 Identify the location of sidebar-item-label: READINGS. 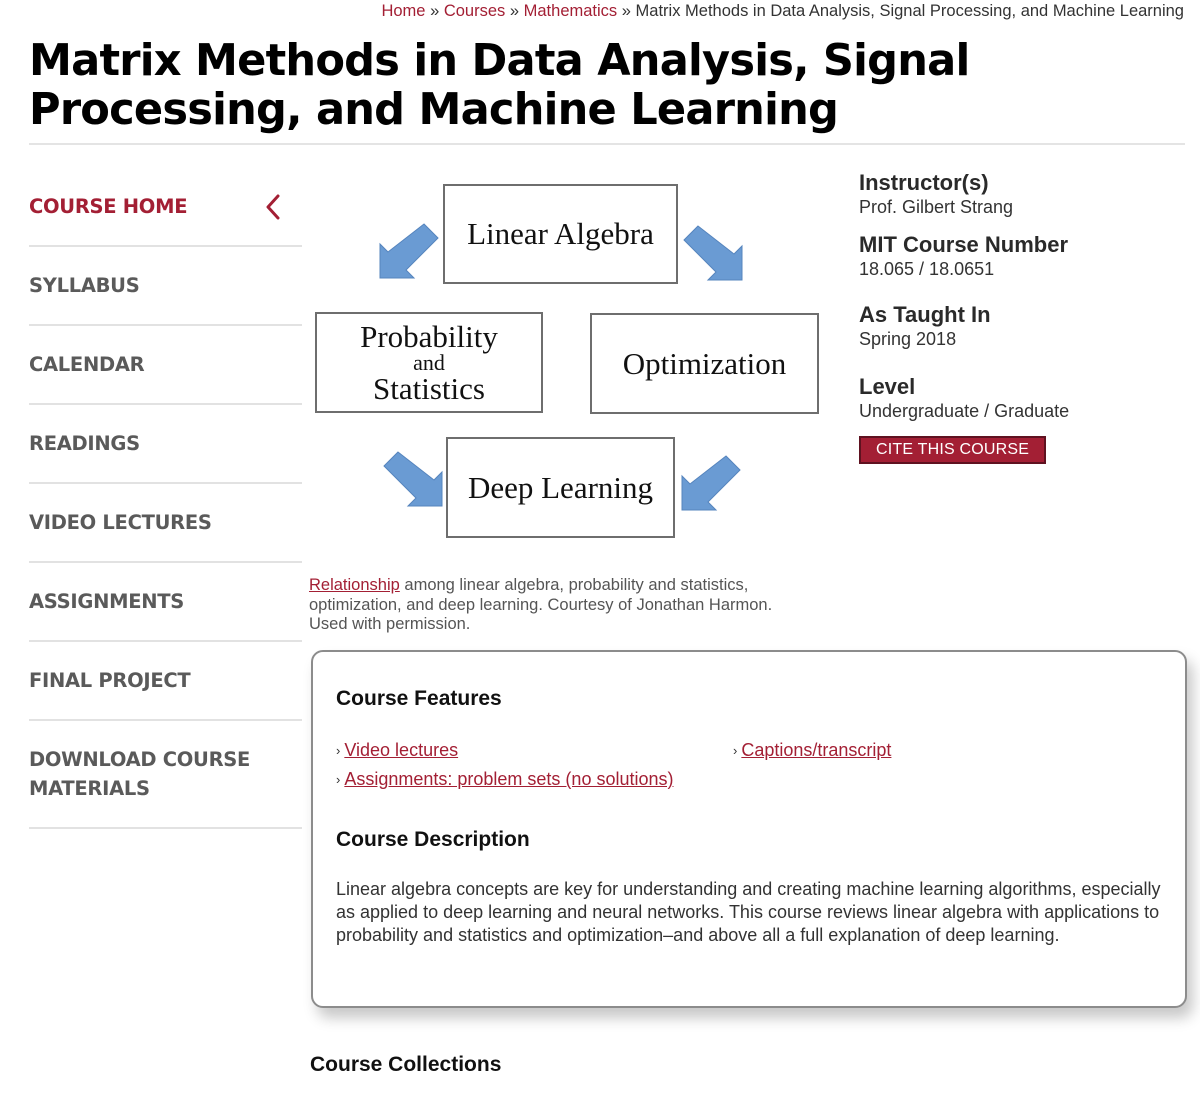
(84, 443).